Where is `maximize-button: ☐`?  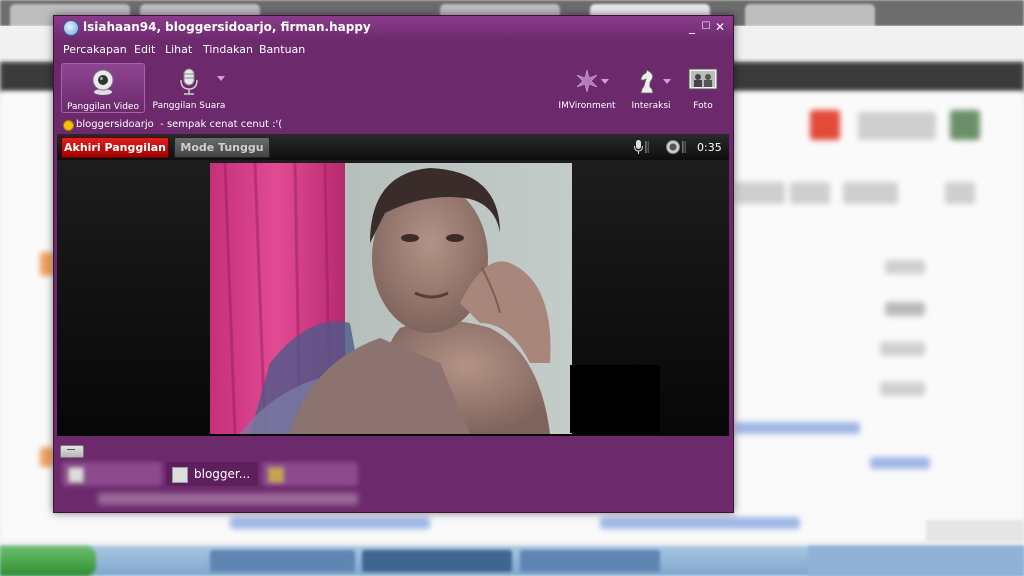
maximize-button: ☐ is located at coordinates (706, 27).